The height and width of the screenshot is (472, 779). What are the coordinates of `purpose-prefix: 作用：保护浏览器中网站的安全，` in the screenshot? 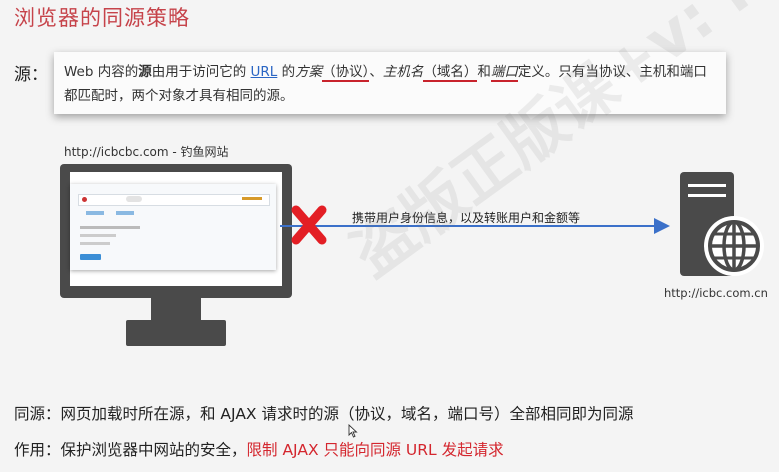 It's located at (130, 450).